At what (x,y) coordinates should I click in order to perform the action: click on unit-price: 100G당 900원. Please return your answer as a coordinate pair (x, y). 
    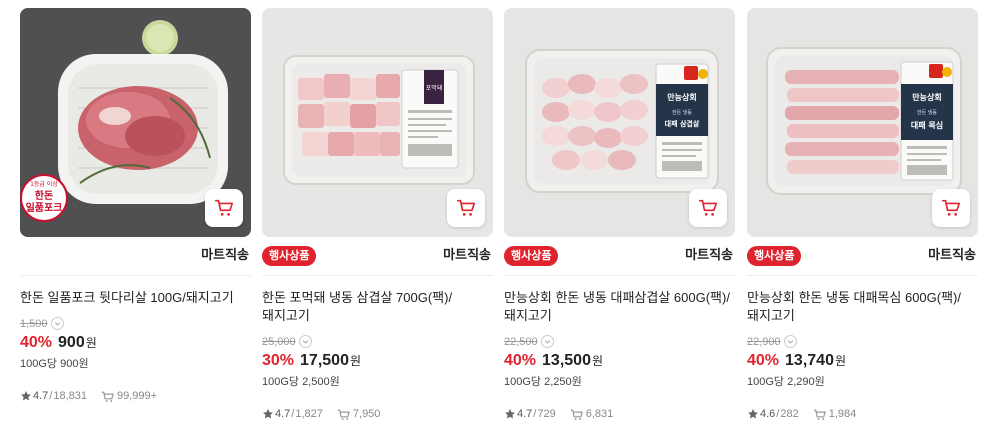
    Looking at the image, I should click on (54, 364).